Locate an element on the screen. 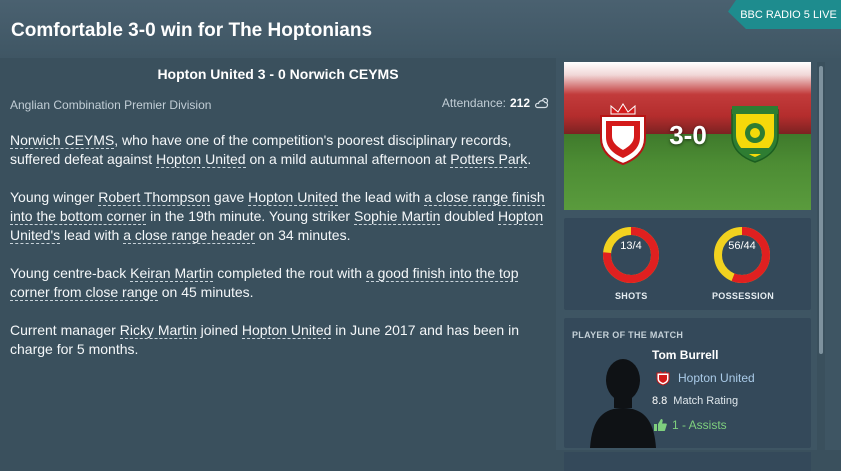 The height and width of the screenshot is (471, 841). text: on 34 minutes. is located at coordinates (302, 235).